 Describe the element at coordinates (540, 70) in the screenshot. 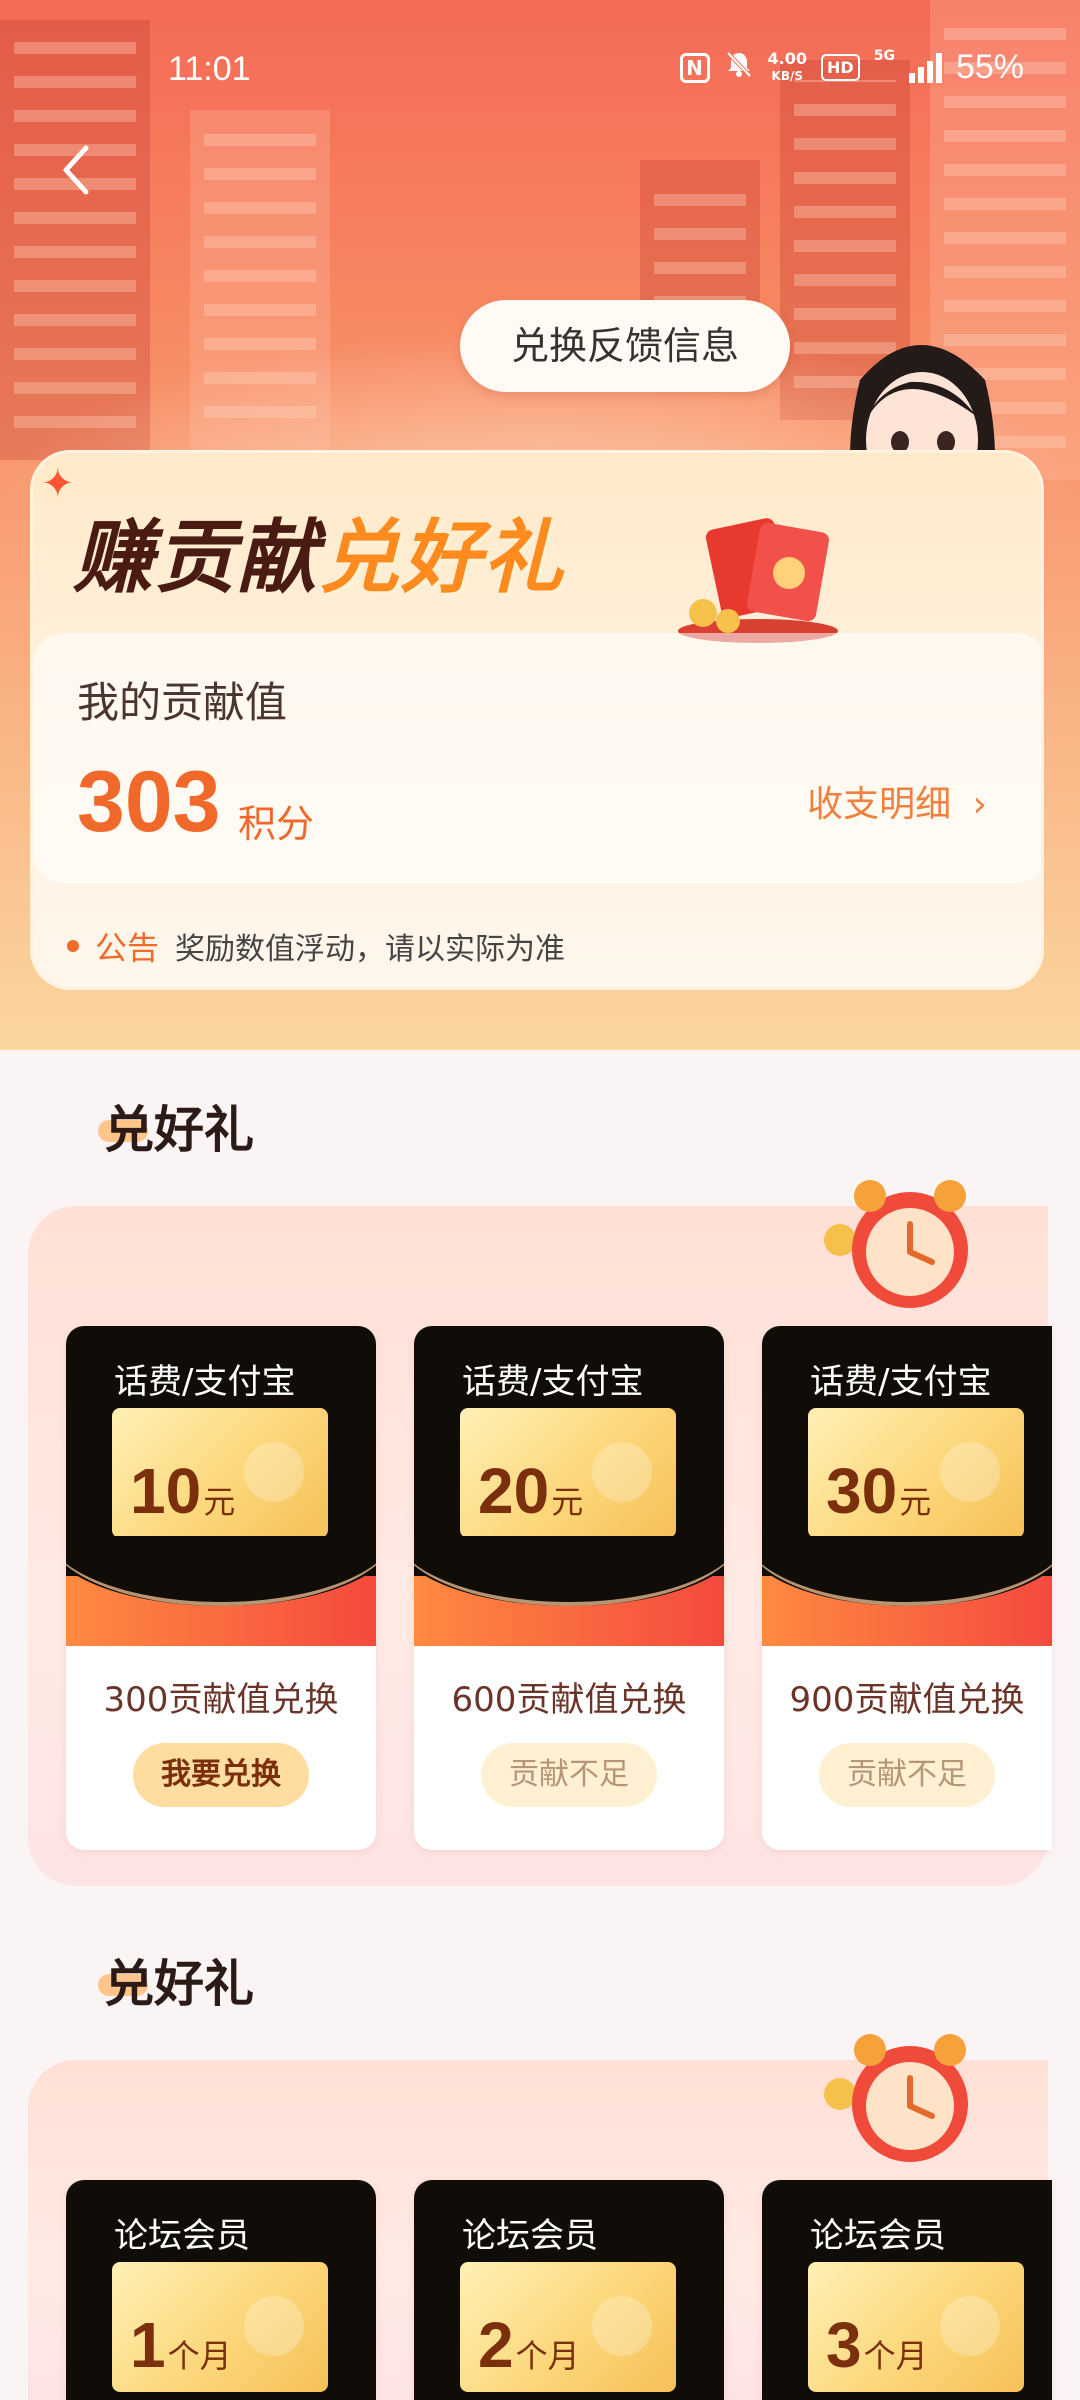

I see `status-bar: 11:01 N 4.00 KB/S HD 5G 55%` at that location.